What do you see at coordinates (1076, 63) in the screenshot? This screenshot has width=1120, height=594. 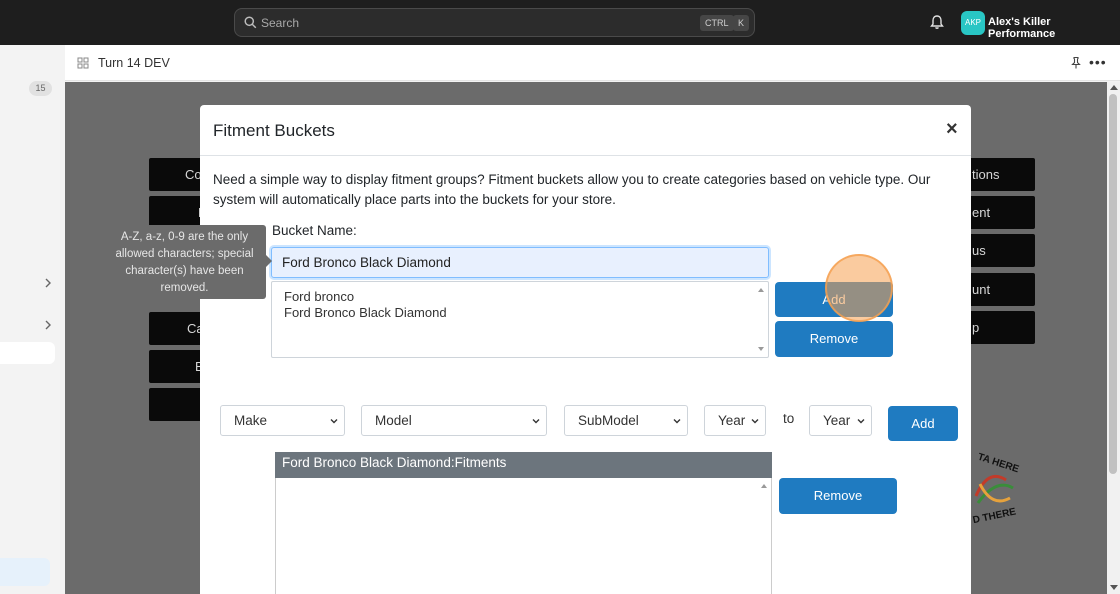 I see `pin-icon` at bounding box center [1076, 63].